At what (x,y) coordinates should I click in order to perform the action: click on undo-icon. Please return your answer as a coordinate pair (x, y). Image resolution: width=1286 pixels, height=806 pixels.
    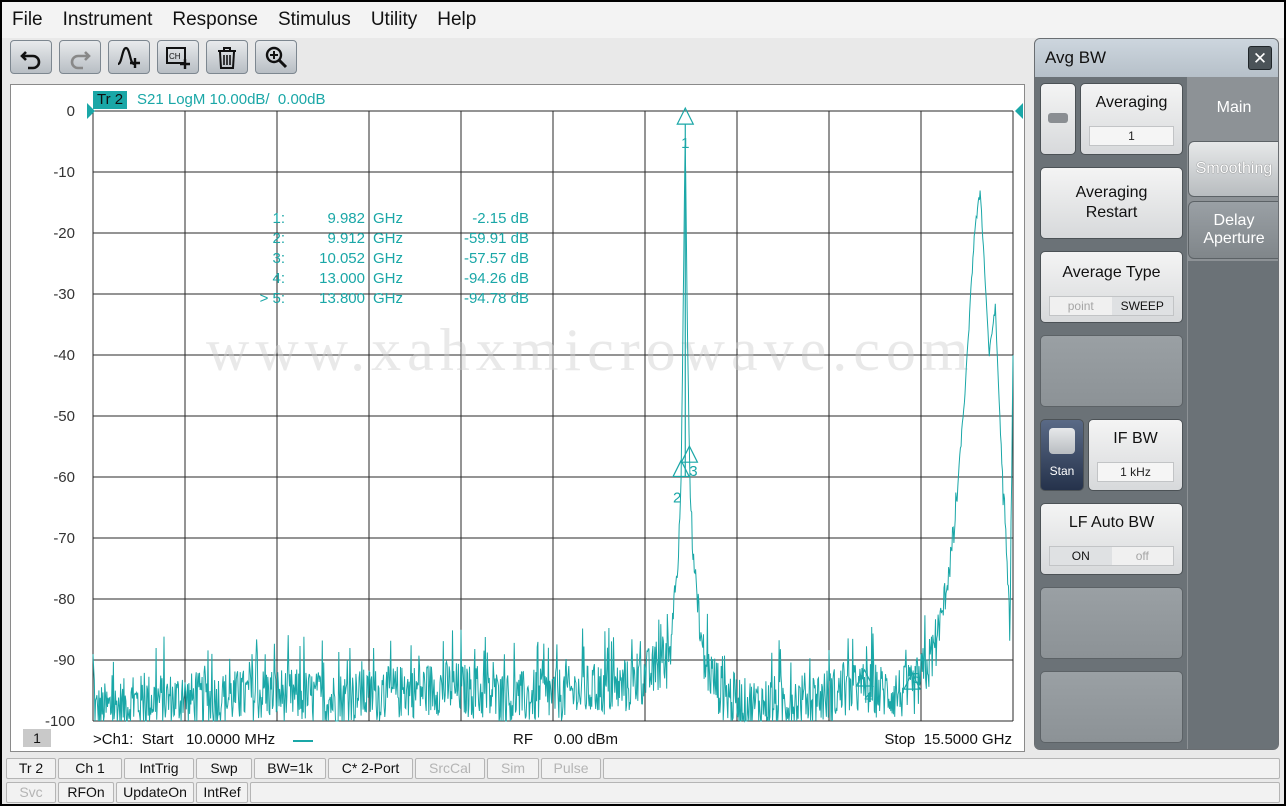
    Looking at the image, I should click on (30, 60).